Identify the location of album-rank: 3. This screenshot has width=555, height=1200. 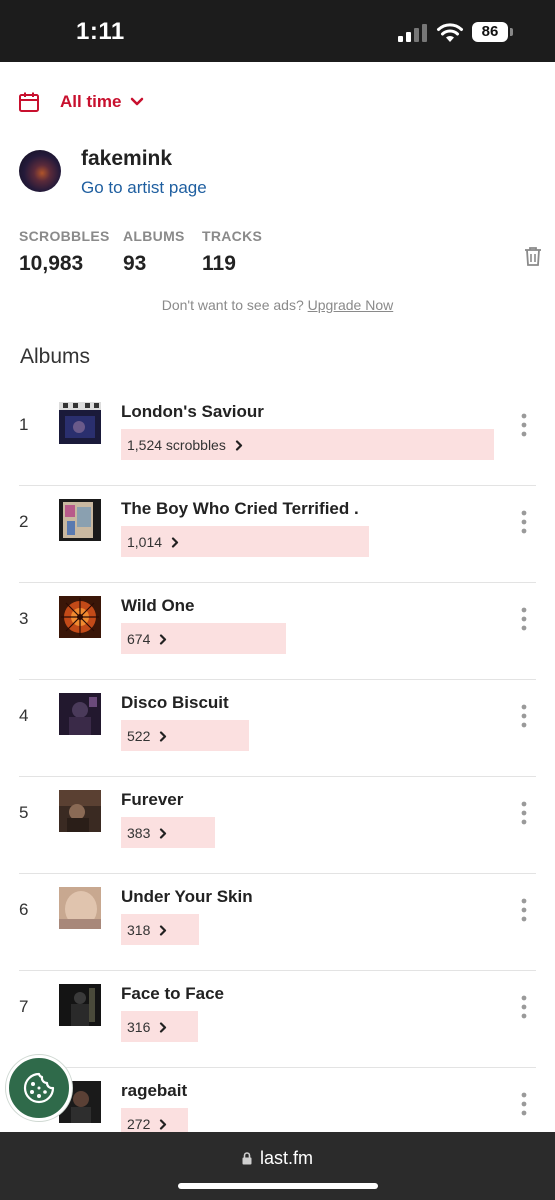
(24, 618).